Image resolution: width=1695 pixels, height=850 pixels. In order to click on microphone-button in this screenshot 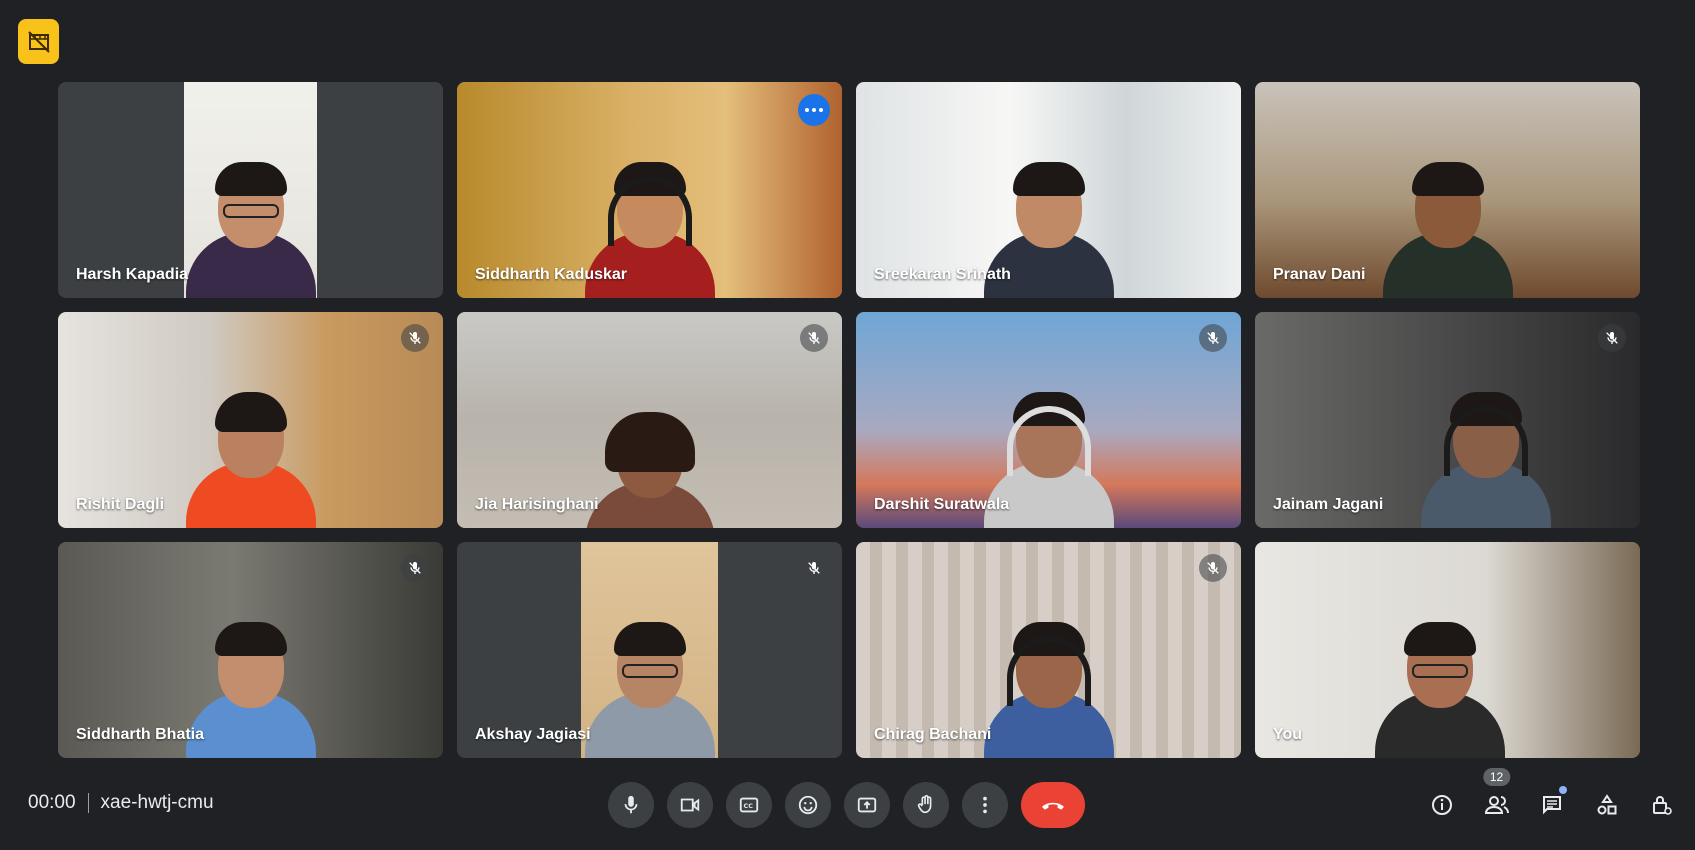, I will do `click(631, 805)`.